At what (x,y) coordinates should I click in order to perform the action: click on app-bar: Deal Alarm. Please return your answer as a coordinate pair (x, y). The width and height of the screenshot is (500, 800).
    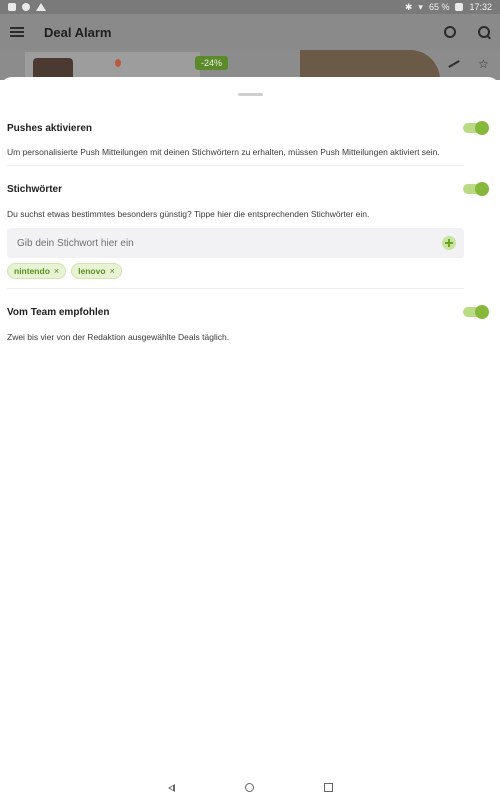
    Looking at the image, I should click on (250, 32).